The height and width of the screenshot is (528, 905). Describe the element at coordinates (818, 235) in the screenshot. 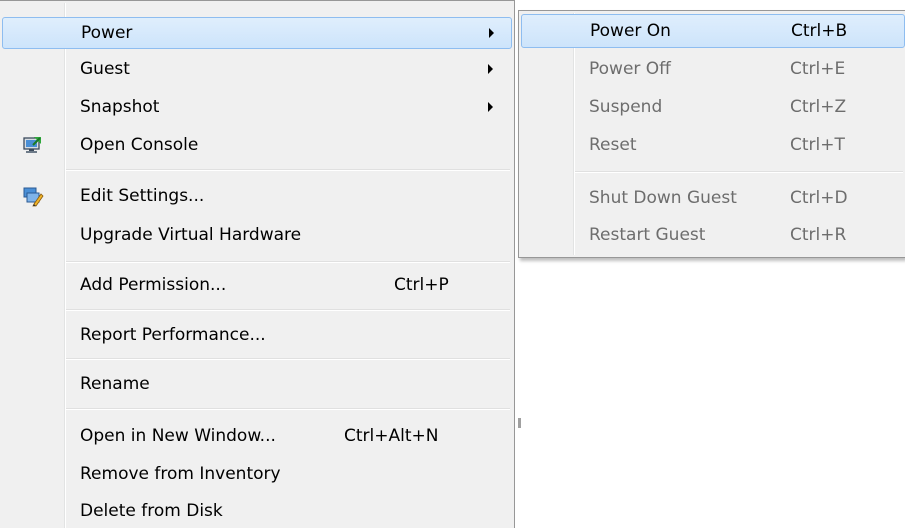

I see `submenu-item-shortcut: Ctrl+R` at that location.